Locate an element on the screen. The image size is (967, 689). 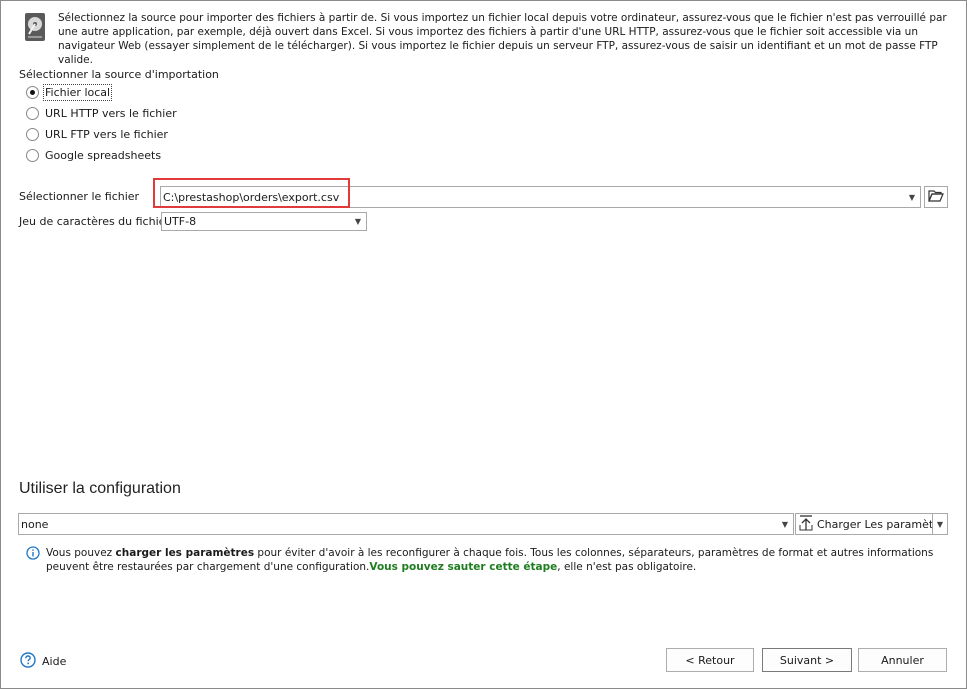
info-part1: Vous pouvez is located at coordinates (81, 553).